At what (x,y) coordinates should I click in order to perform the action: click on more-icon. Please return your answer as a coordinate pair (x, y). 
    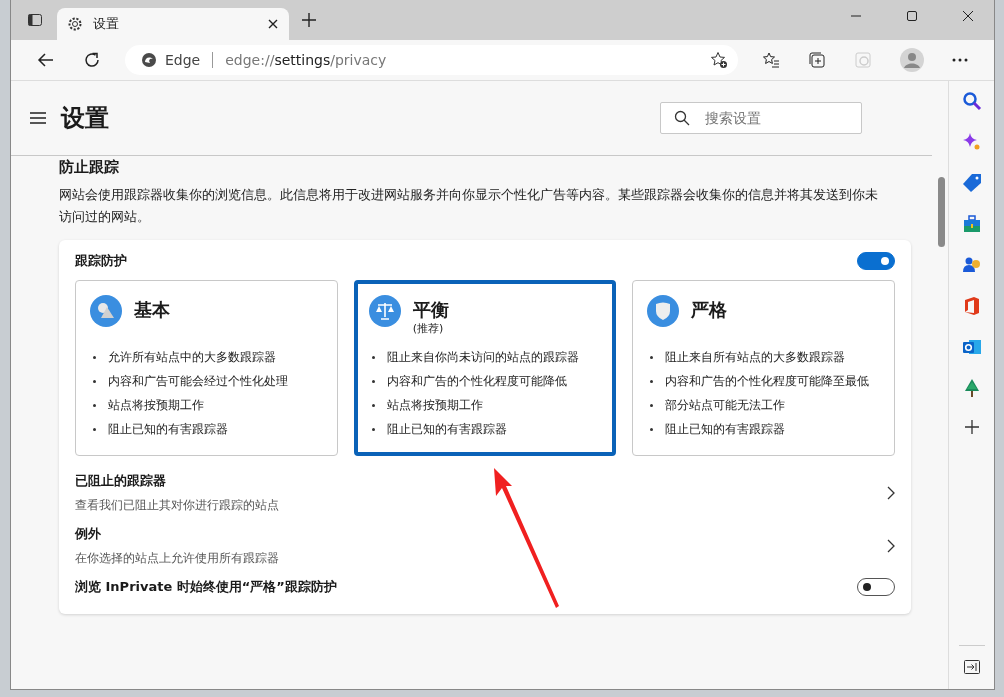
    Looking at the image, I should click on (960, 60).